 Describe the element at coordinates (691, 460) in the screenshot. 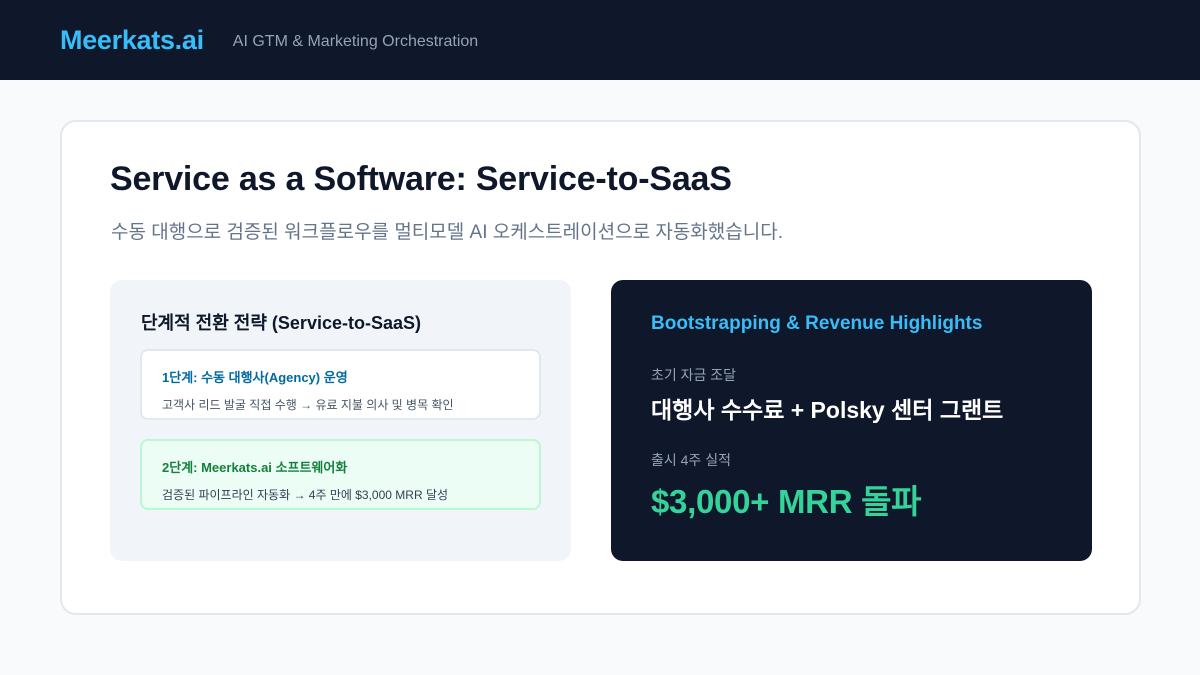

I see `launch-label: 출시 4주 실적` at that location.